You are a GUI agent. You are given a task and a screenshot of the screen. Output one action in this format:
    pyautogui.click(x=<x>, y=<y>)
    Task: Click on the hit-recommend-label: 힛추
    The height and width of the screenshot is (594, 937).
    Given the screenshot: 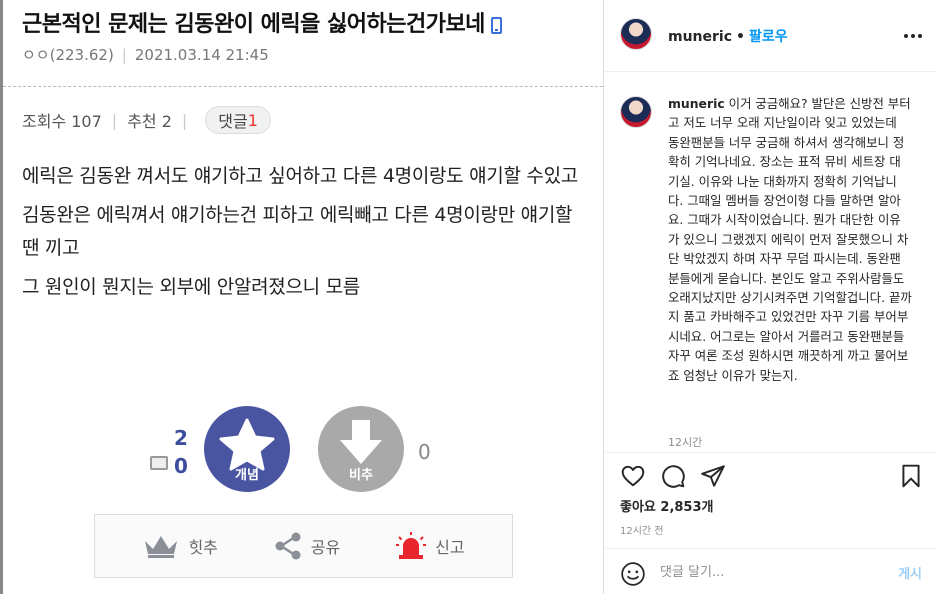 What is the action you would take?
    pyautogui.click(x=203, y=547)
    